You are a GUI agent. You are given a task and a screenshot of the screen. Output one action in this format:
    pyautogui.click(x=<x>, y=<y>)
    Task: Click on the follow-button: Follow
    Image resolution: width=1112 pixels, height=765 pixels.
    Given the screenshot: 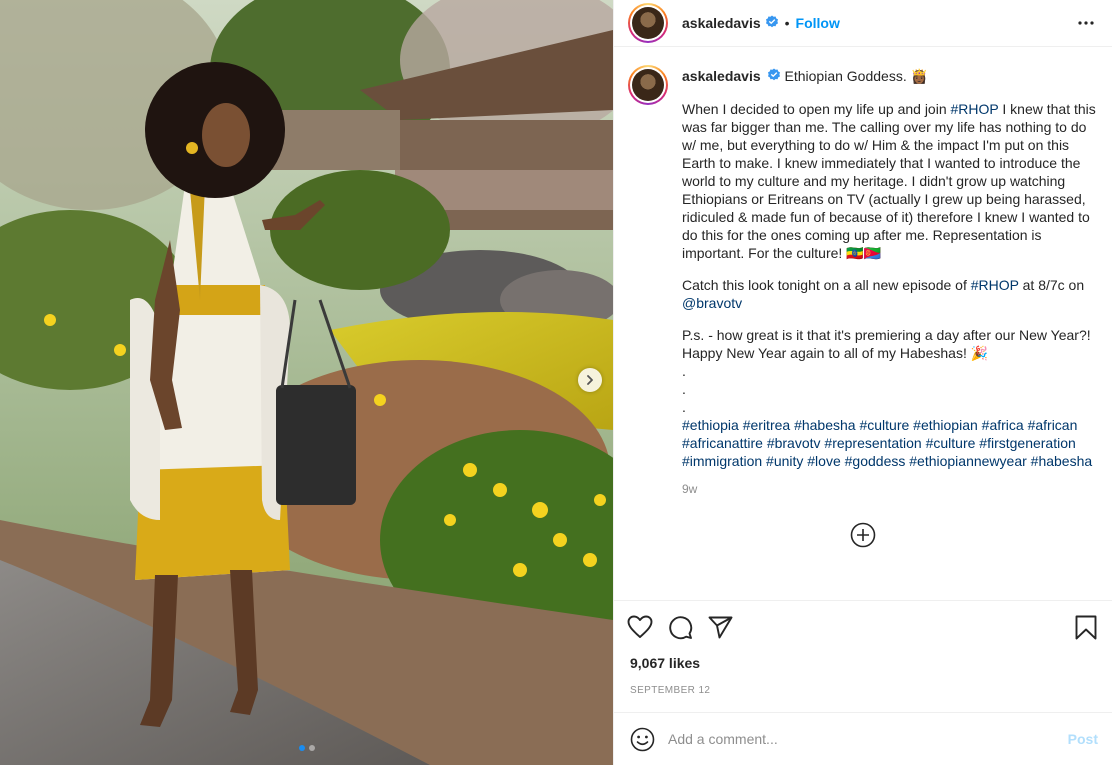 What is the action you would take?
    pyautogui.click(x=818, y=23)
    